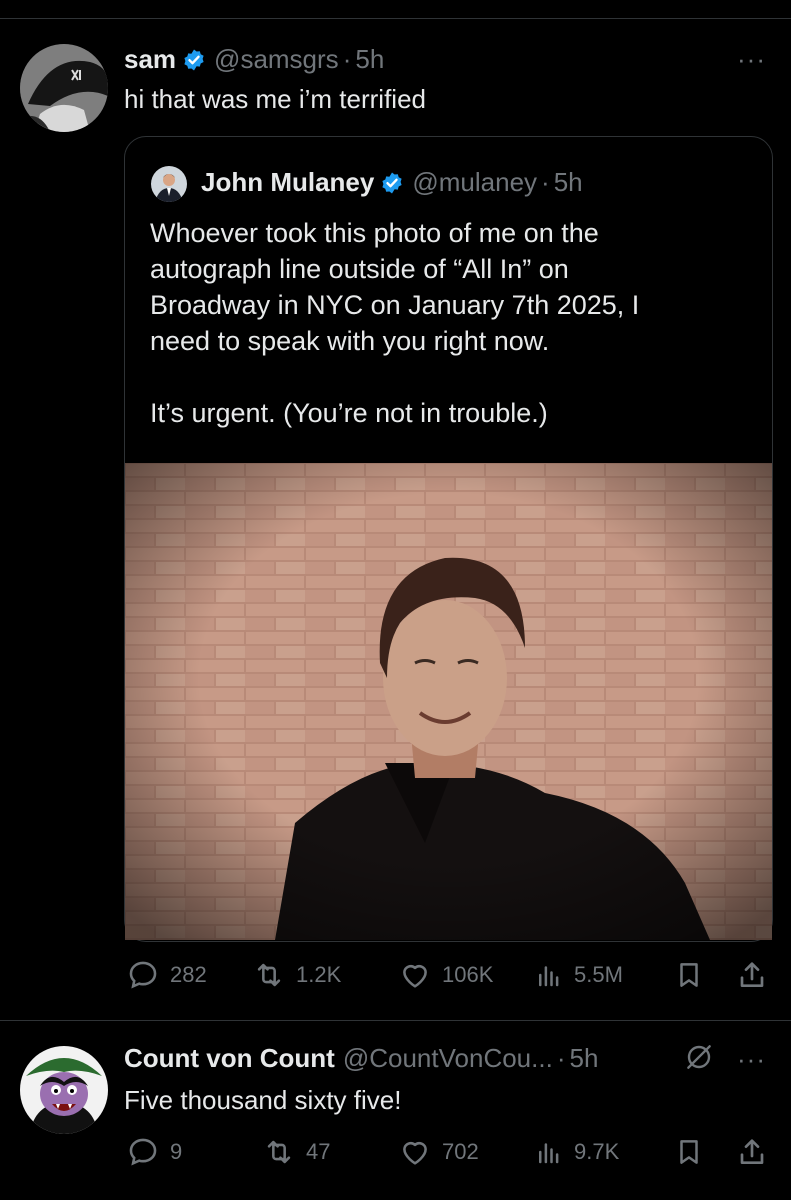 The height and width of the screenshot is (1200, 791). What do you see at coordinates (474, 182) in the screenshot?
I see `mulaney-handle: @mulaney` at bounding box center [474, 182].